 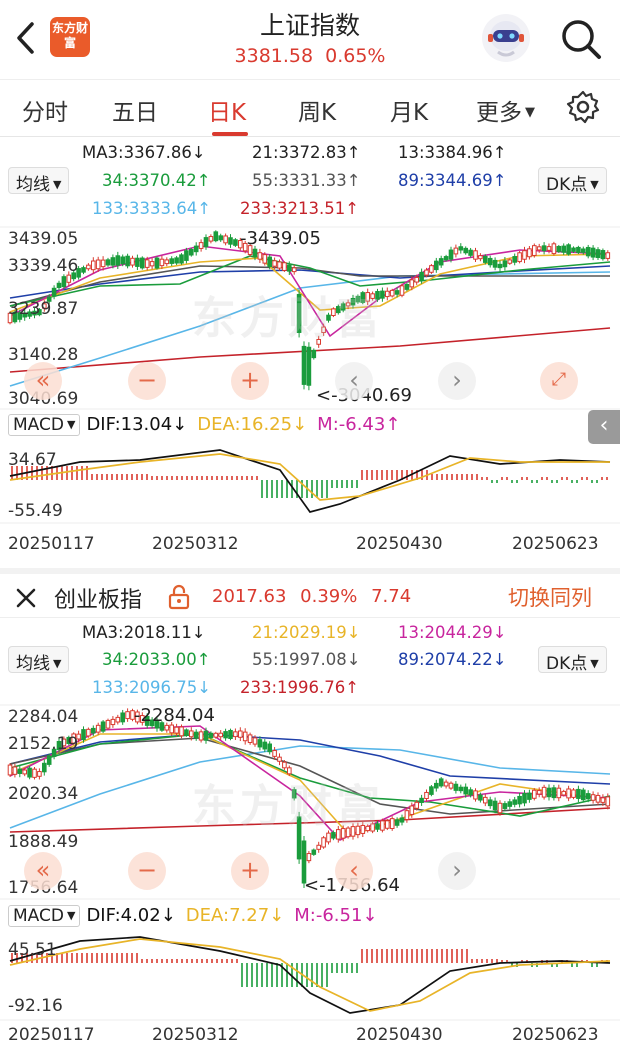 What do you see at coordinates (43, 744) in the screenshot?
I see `y-axis-label: 2152.19` at bounding box center [43, 744].